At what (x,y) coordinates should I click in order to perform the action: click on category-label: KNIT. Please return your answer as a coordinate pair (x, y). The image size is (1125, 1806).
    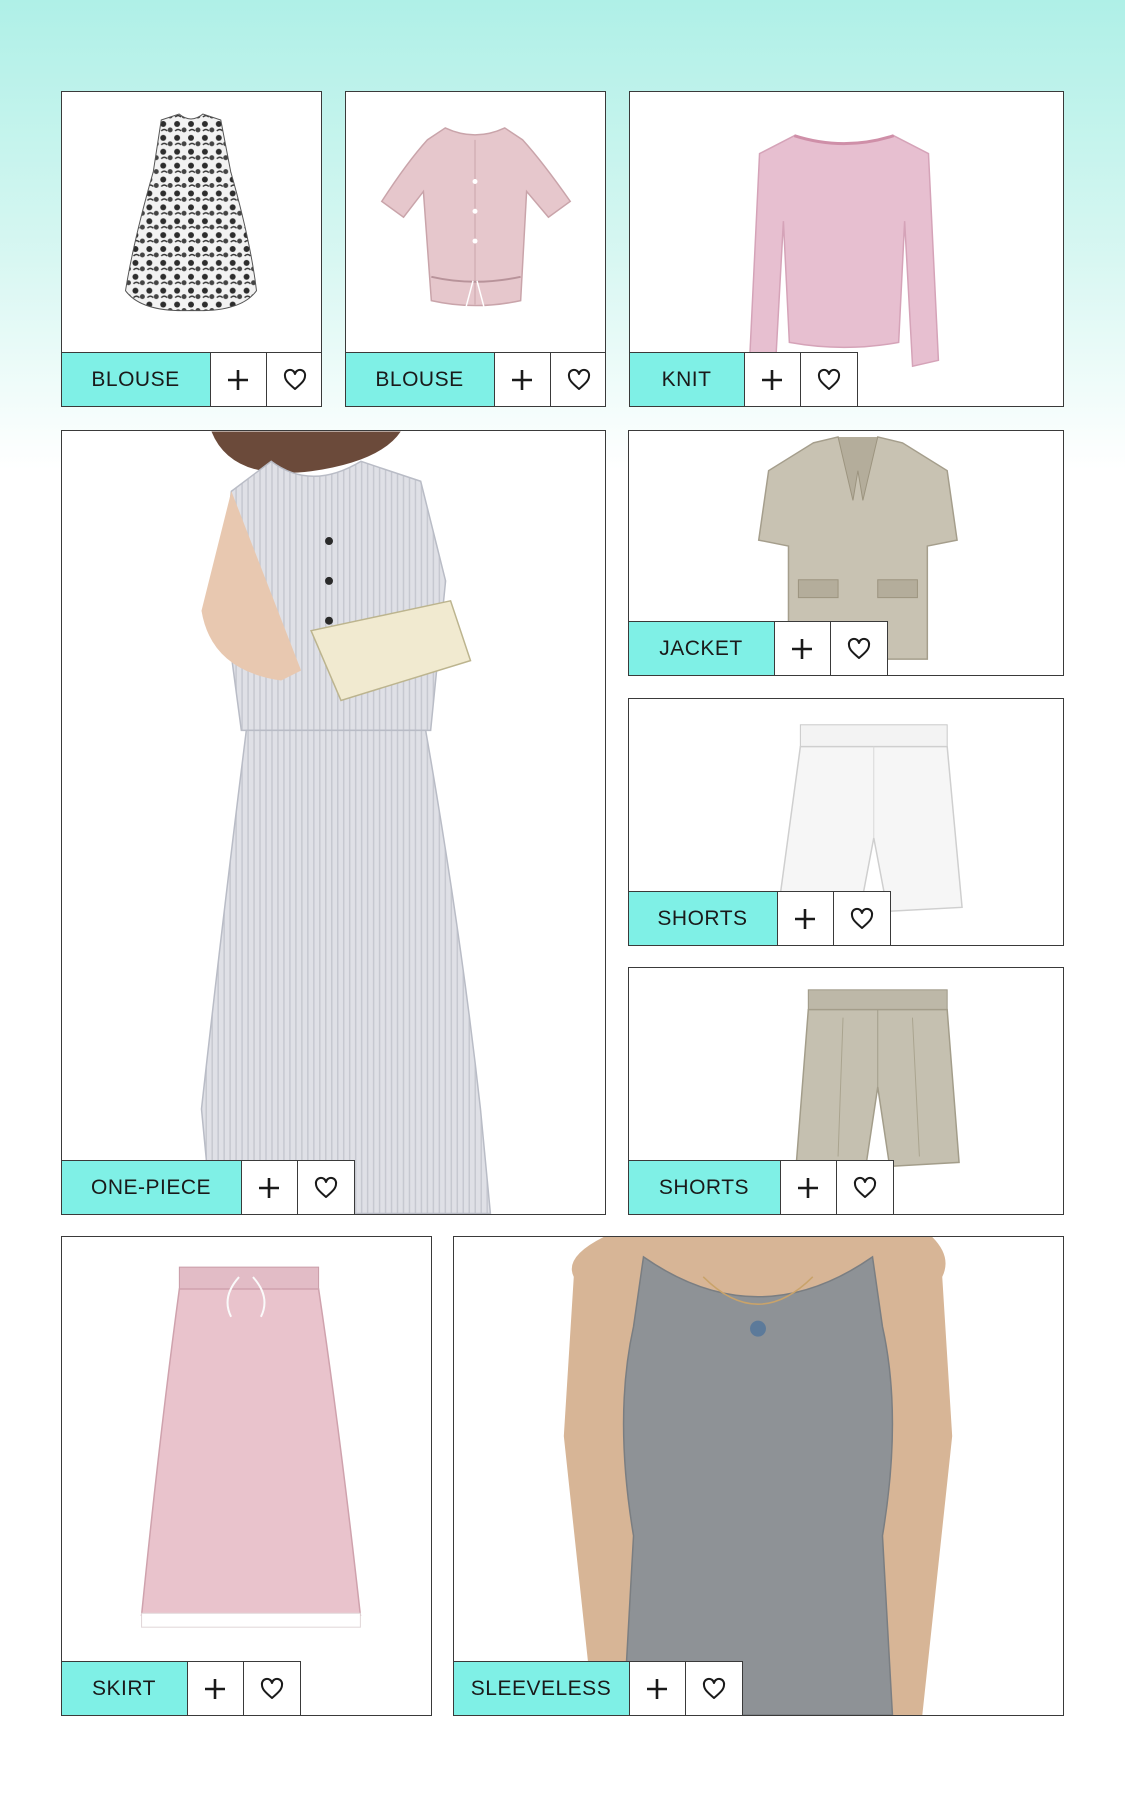
    Looking at the image, I should click on (687, 379).